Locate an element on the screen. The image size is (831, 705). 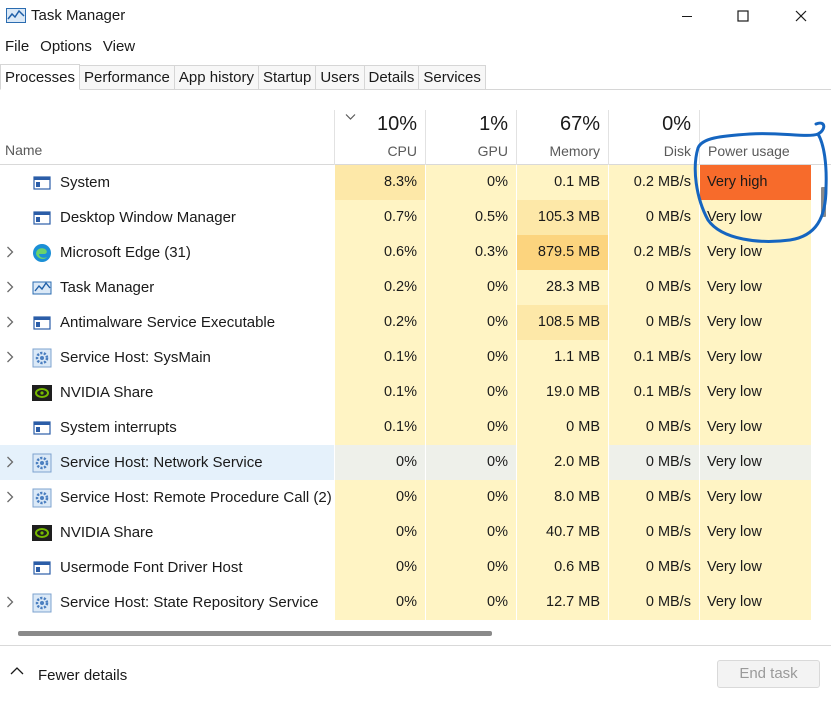
minimize-button is located at coordinates (687, 16).